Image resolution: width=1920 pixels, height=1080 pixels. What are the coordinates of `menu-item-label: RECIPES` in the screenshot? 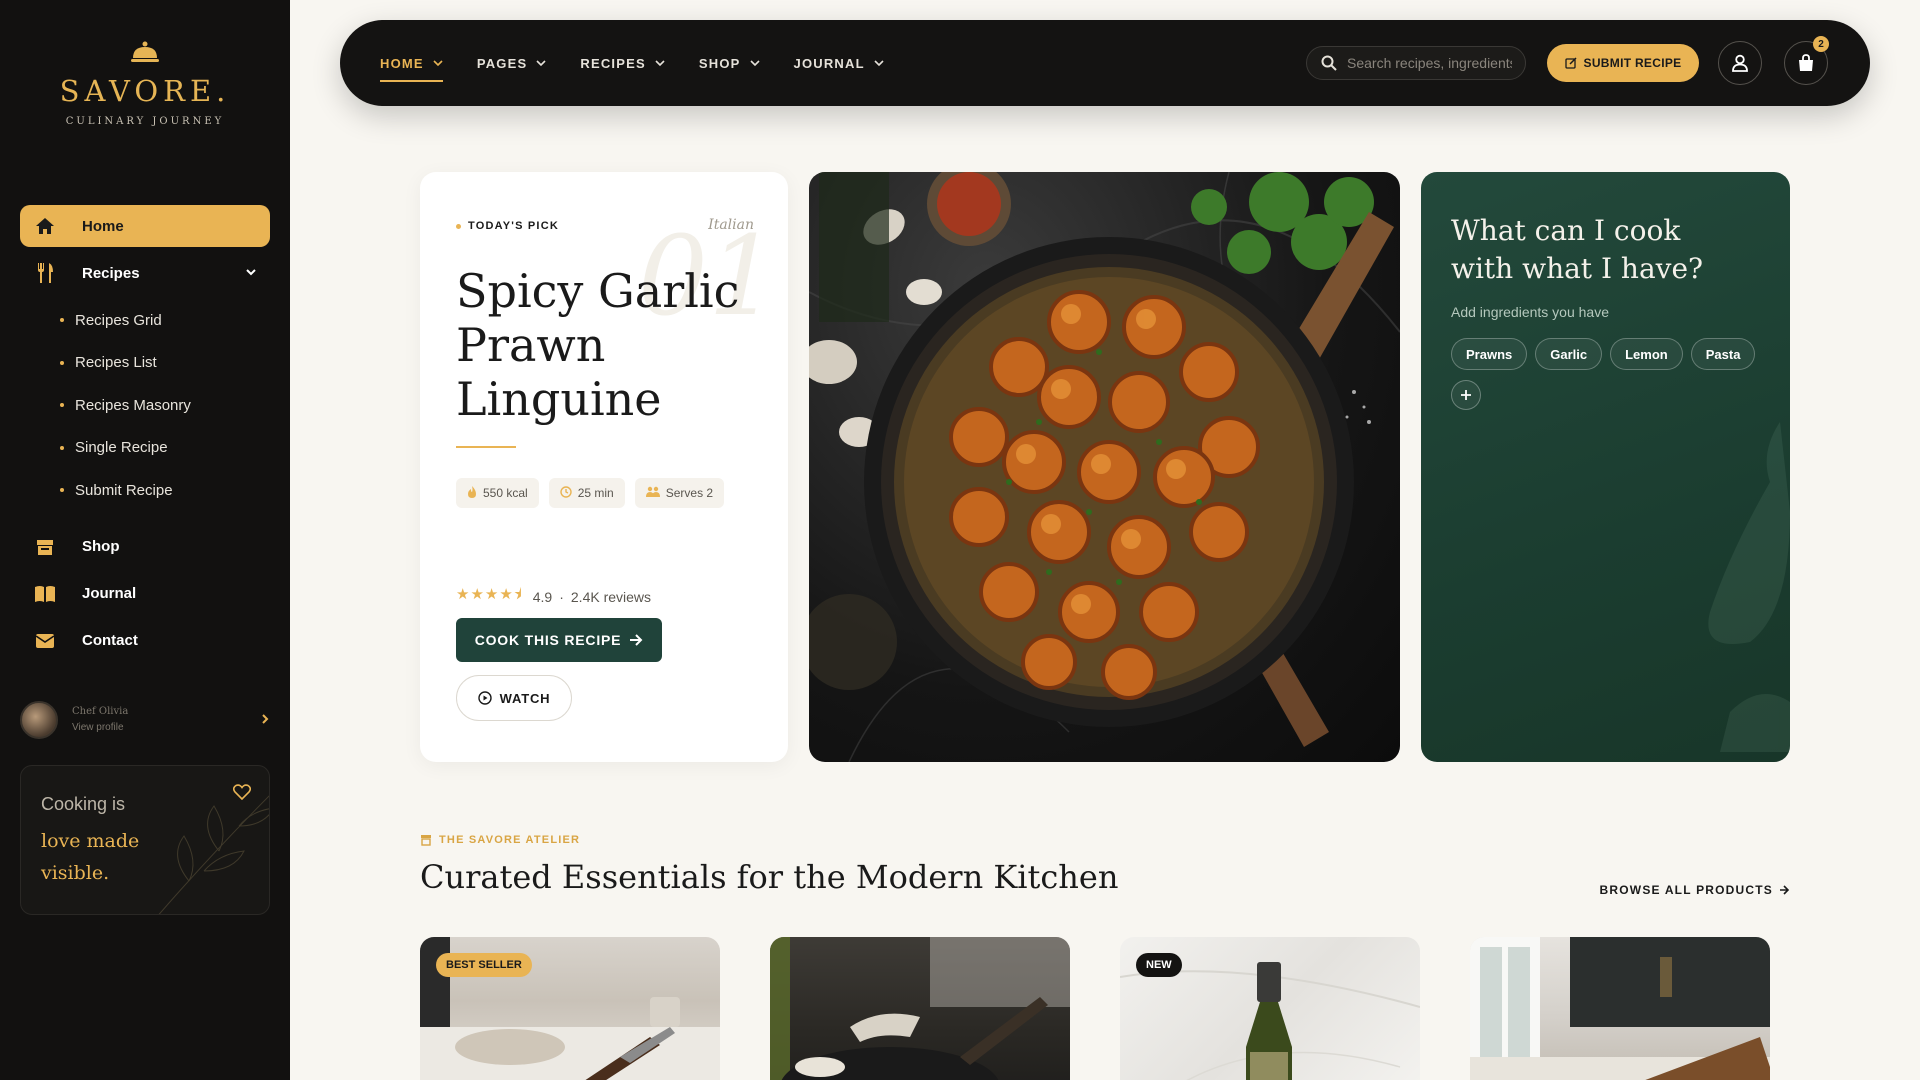 It's located at (613, 63).